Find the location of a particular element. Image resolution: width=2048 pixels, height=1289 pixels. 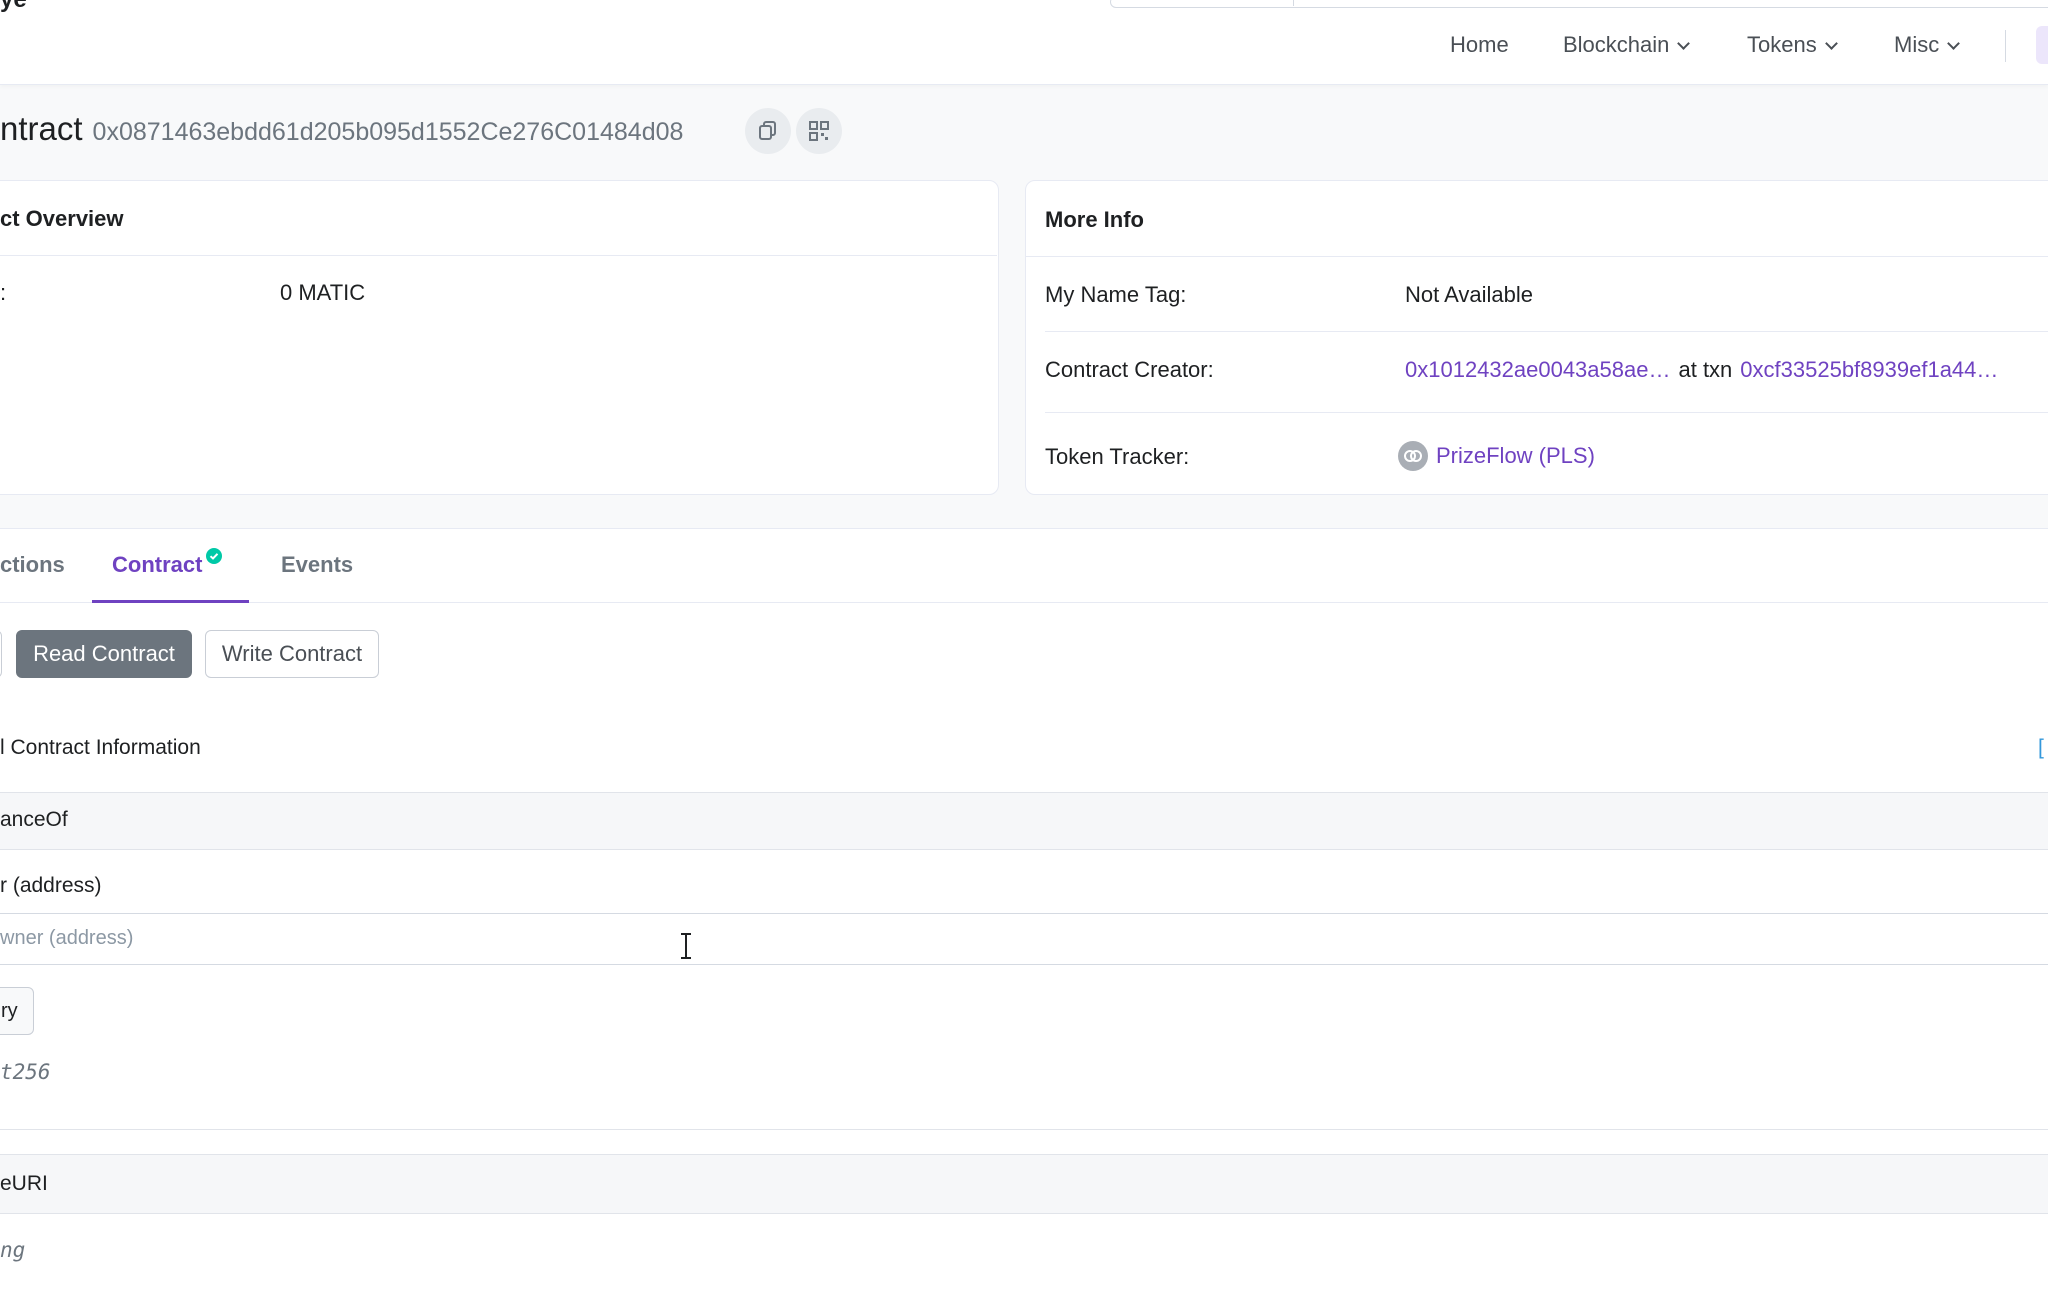

copy-address-button is located at coordinates (768, 131).